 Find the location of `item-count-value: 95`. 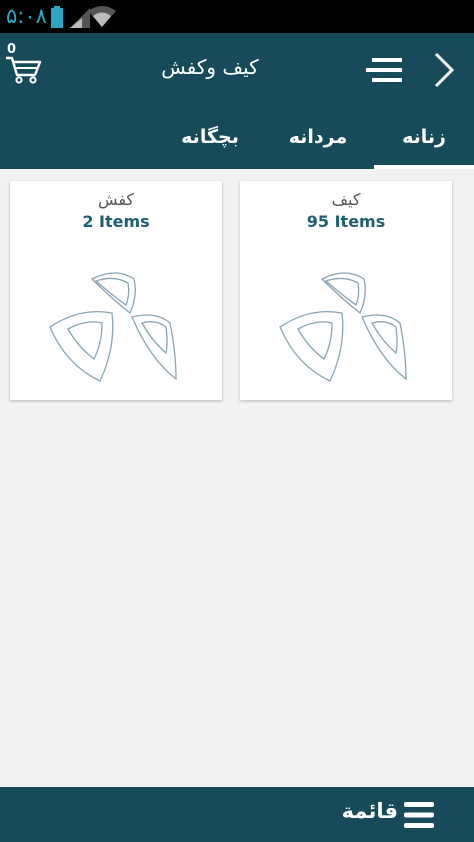

item-count-value: 95 is located at coordinates (318, 221).